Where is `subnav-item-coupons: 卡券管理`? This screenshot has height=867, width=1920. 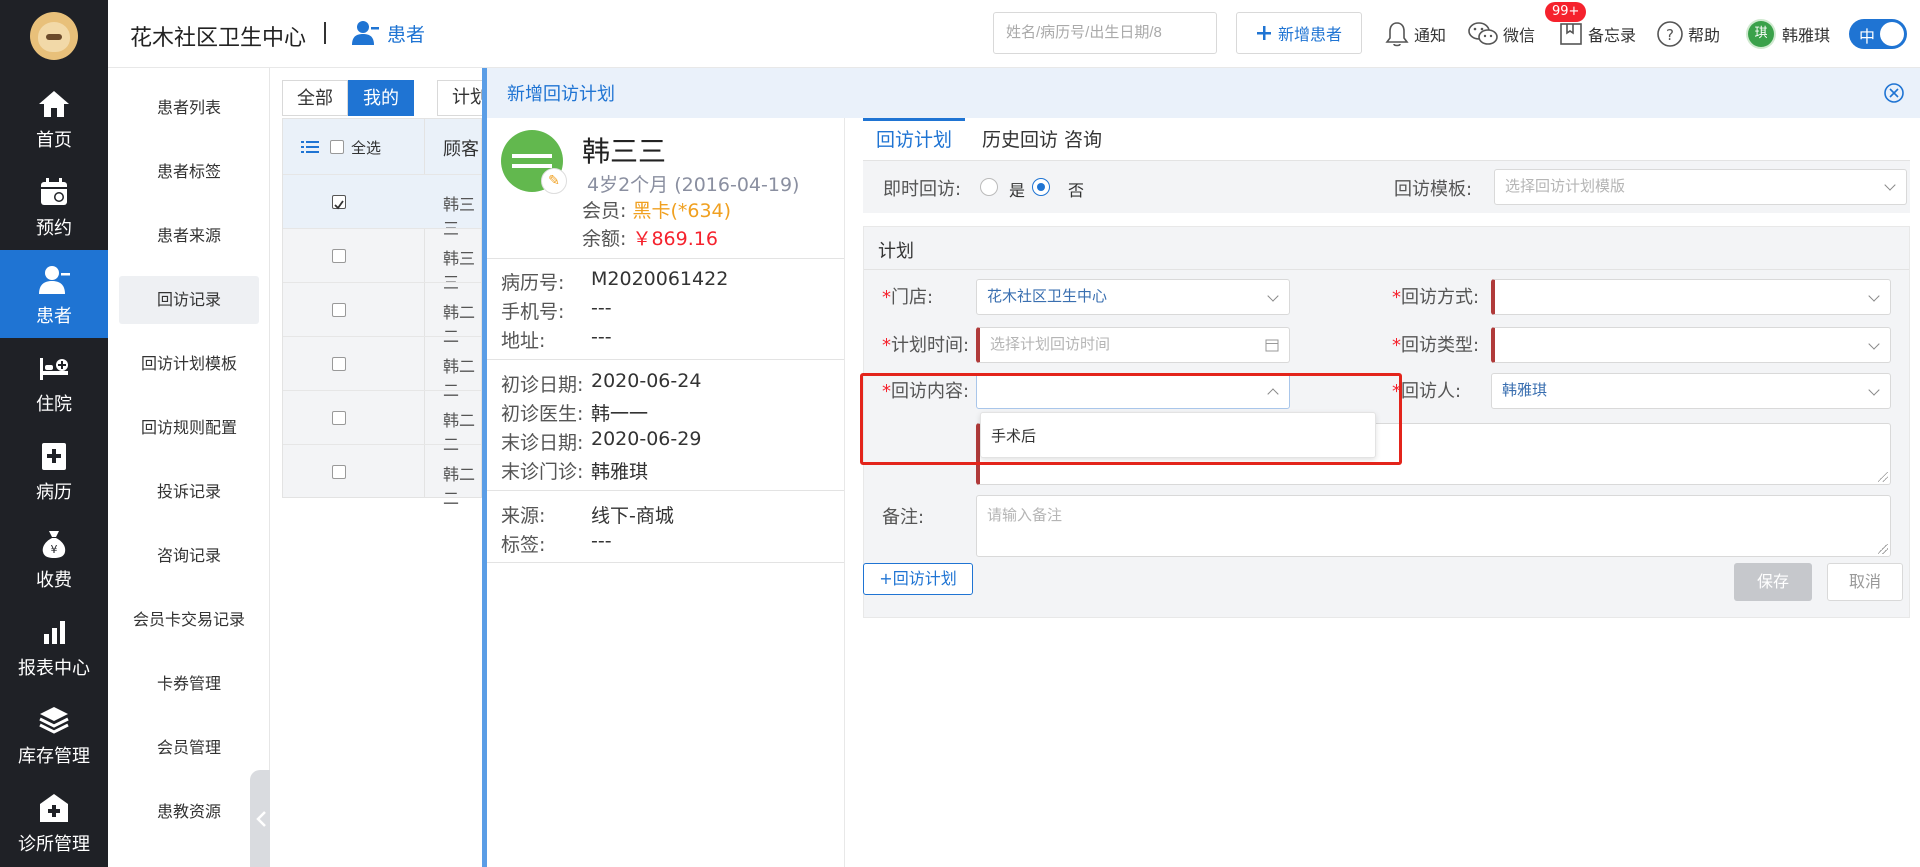
subnav-item-coupons: 卡券管理 is located at coordinates (189, 684).